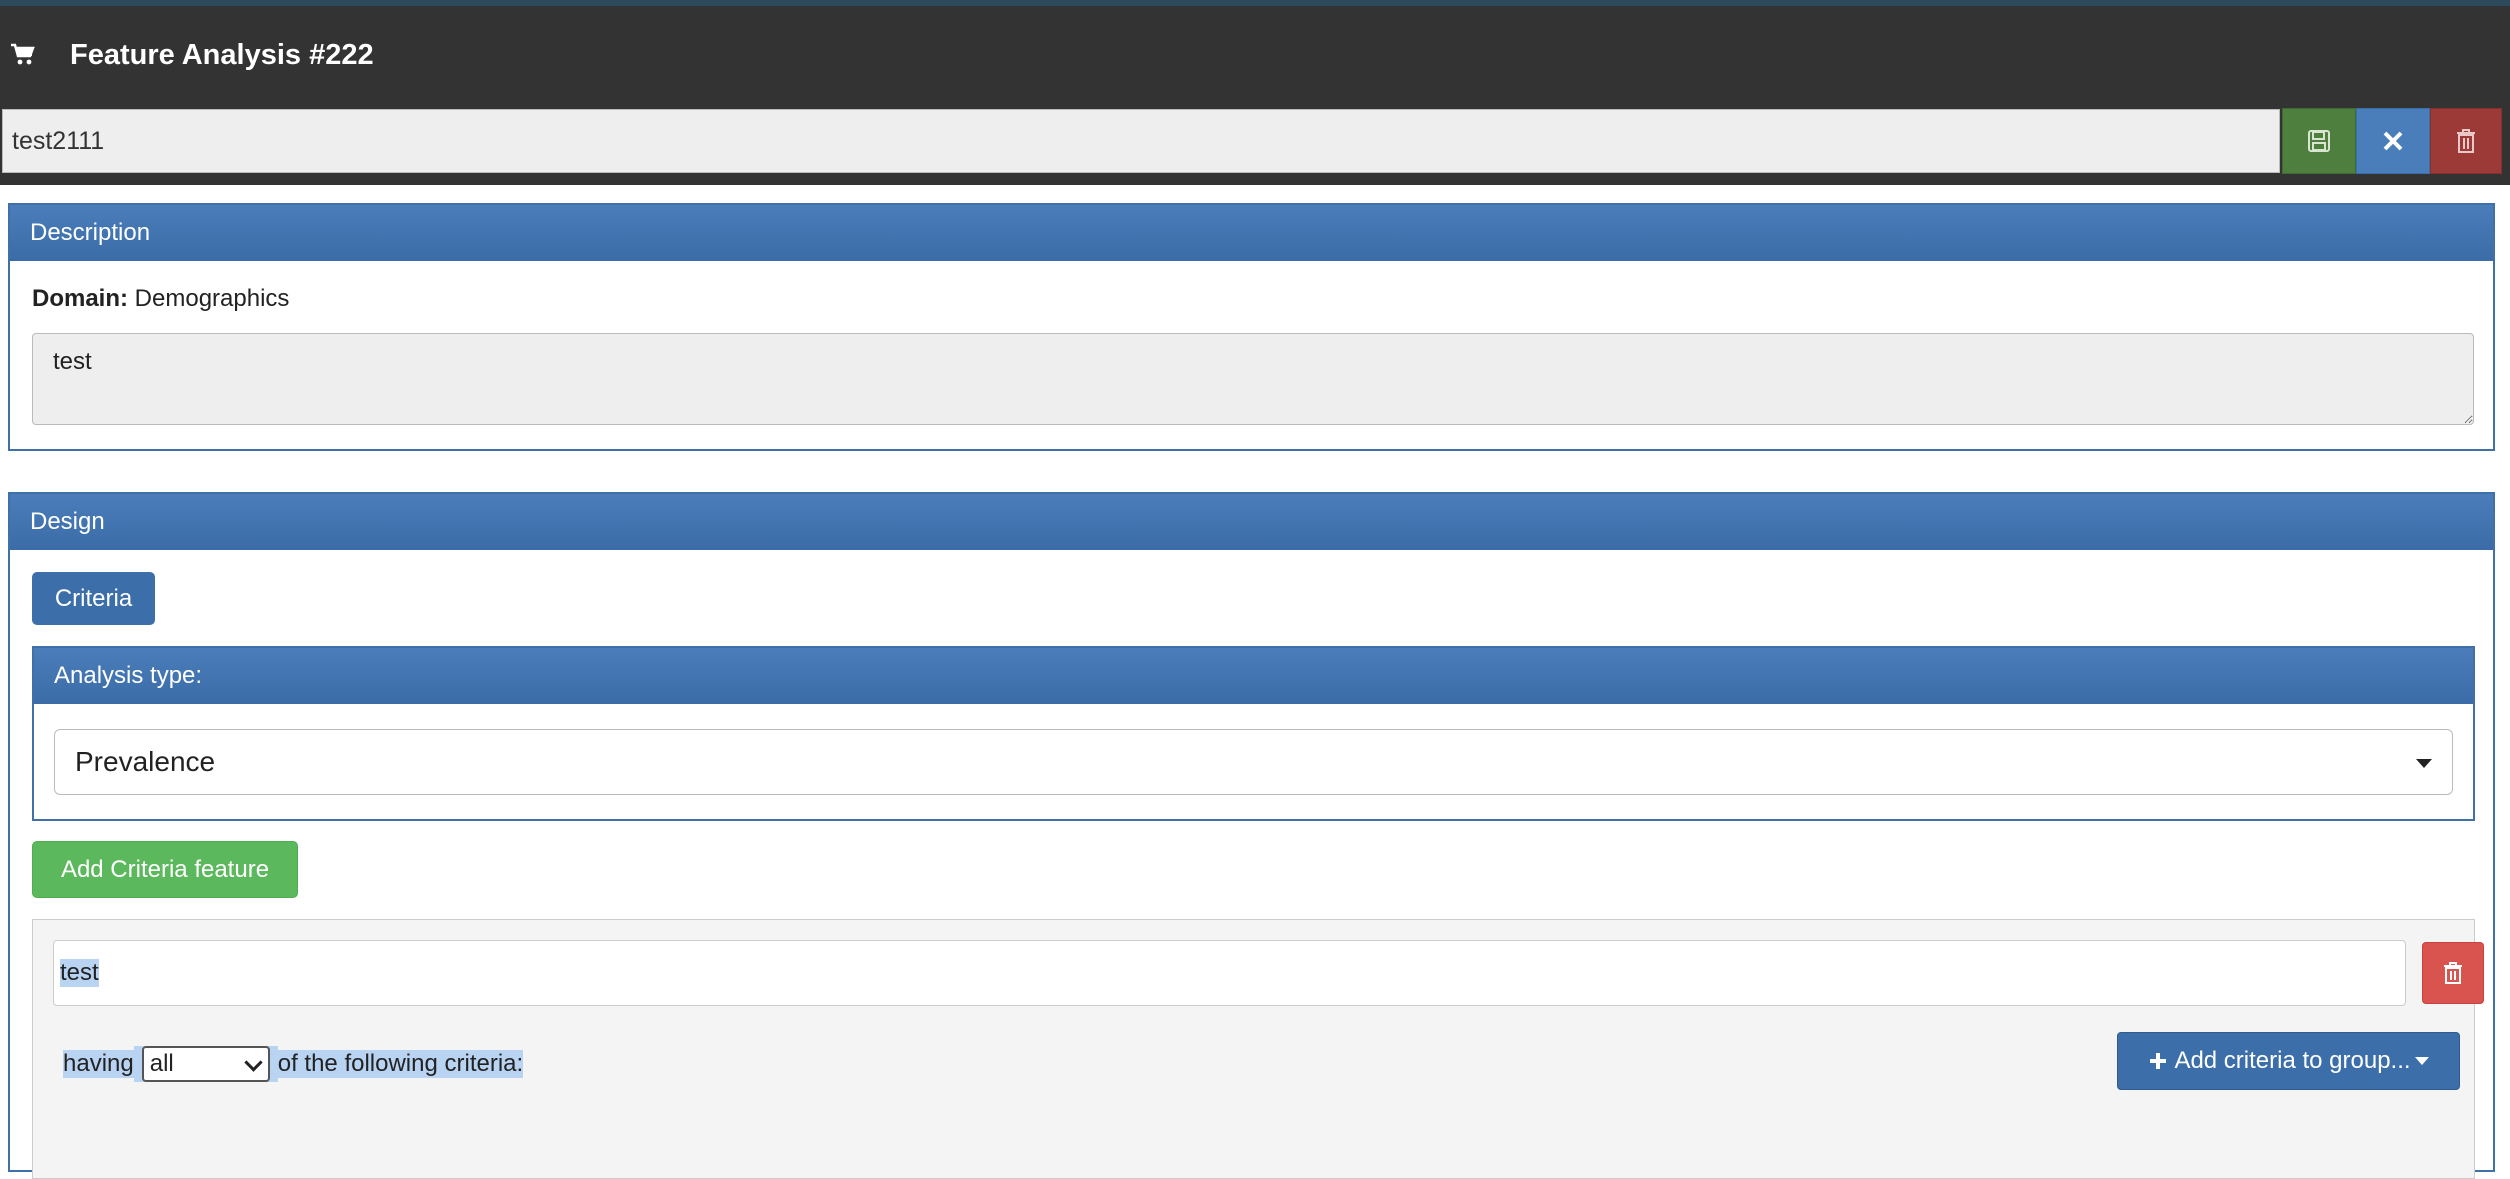 The width and height of the screenshot is (2510, 1179). Describe the element at coordinates (1253, 676) in the screenshot. I see `analysis-type-label: Analysis type:` at that location.